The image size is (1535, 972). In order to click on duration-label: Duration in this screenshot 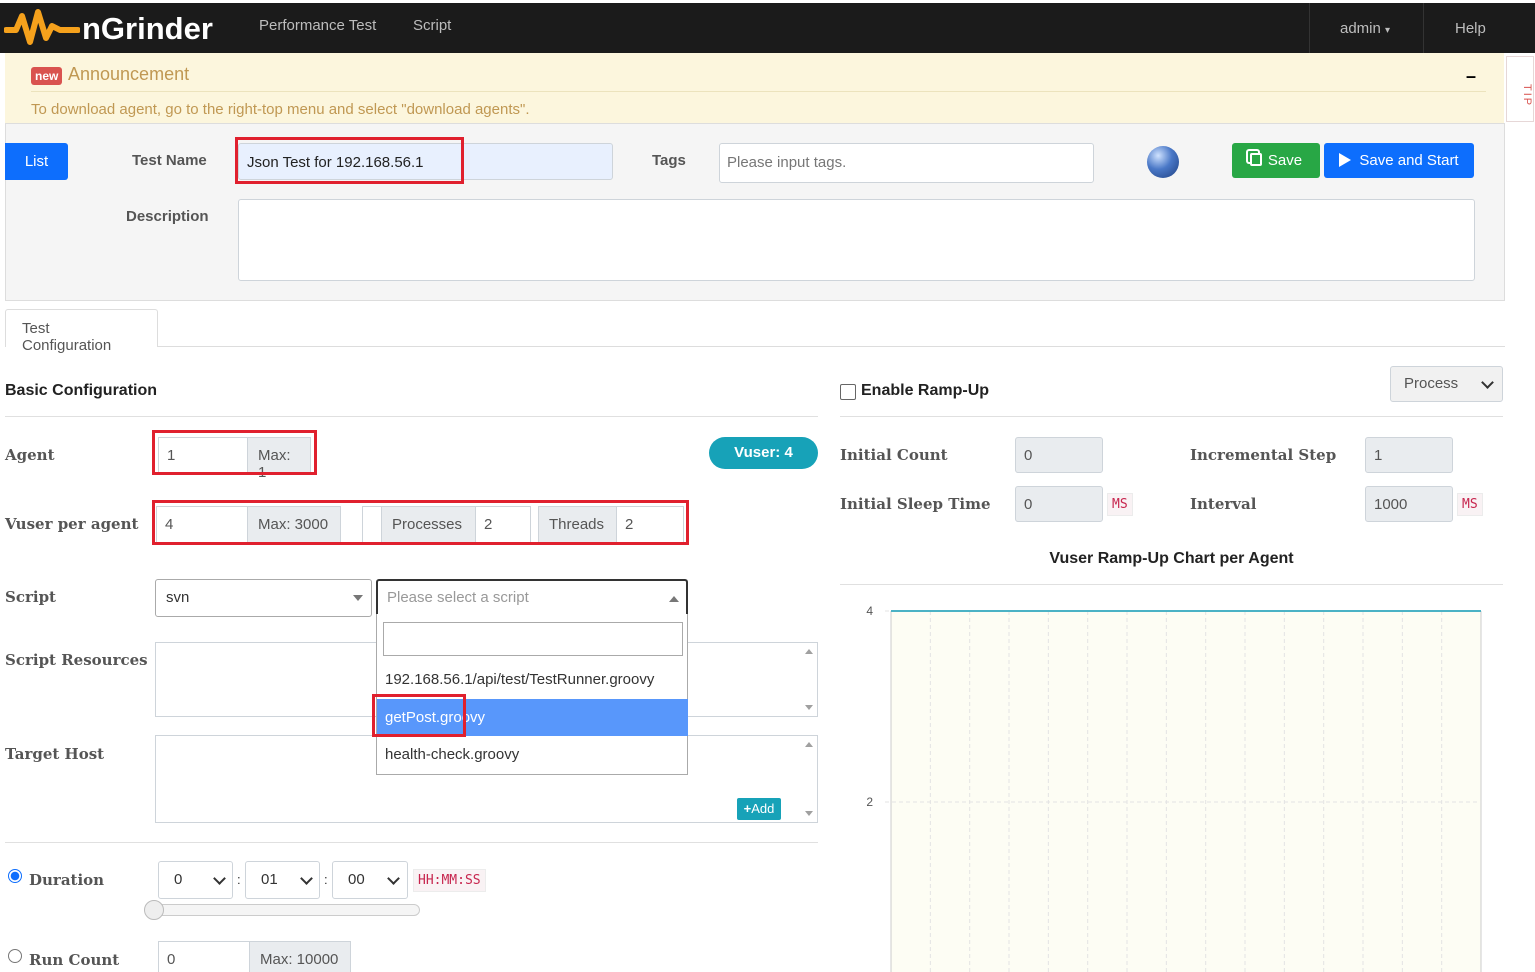, I will do `click(67, 880)`.